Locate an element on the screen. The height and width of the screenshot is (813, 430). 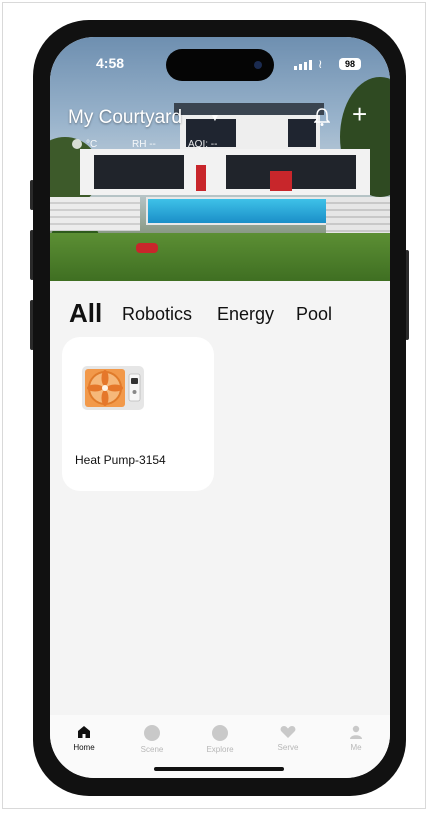
house-roof is located at coordinates (249, 109).